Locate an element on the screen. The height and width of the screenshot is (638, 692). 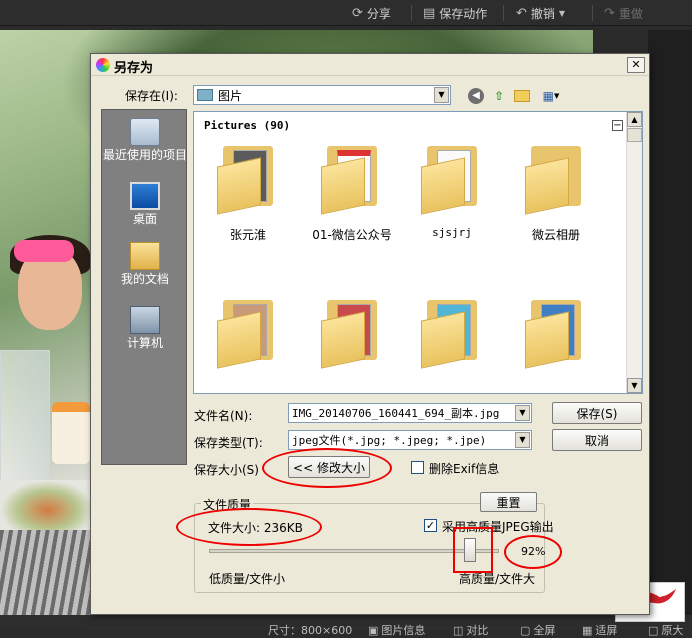
delete-exif-checkbox is located at coordinates (417, 467).